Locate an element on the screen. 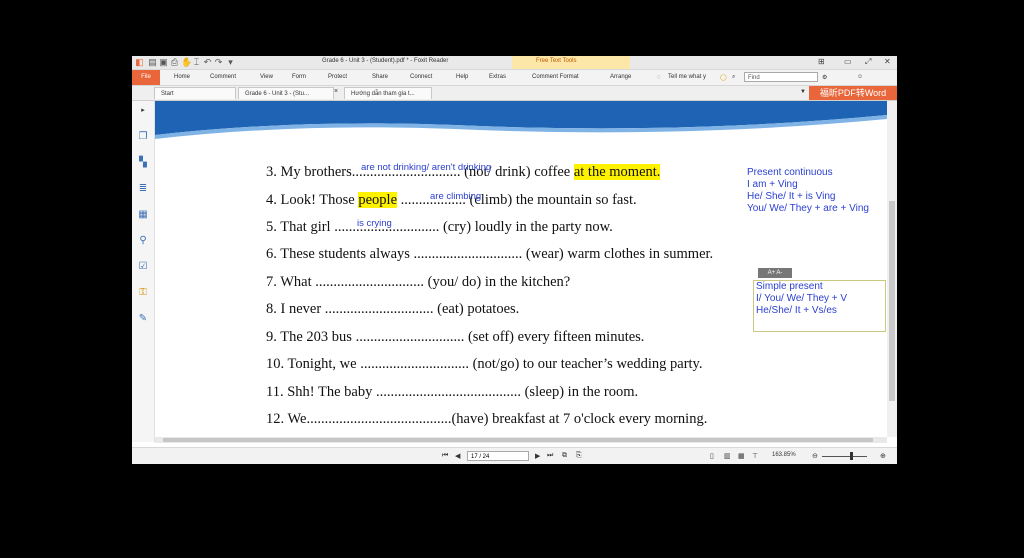  facing-icon: ▦ is located at coordinates (741, 456).